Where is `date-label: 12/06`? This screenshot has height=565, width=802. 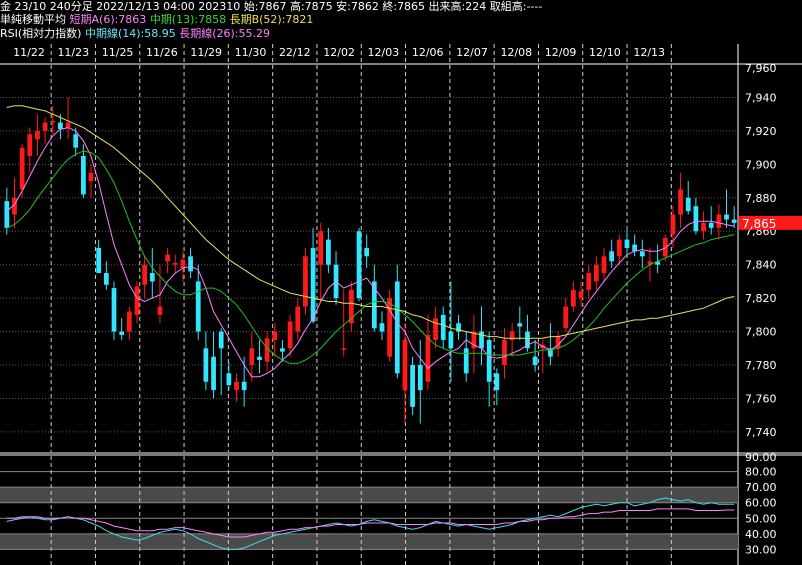 date-label: 12/06 is located at coordinates (428, 52).